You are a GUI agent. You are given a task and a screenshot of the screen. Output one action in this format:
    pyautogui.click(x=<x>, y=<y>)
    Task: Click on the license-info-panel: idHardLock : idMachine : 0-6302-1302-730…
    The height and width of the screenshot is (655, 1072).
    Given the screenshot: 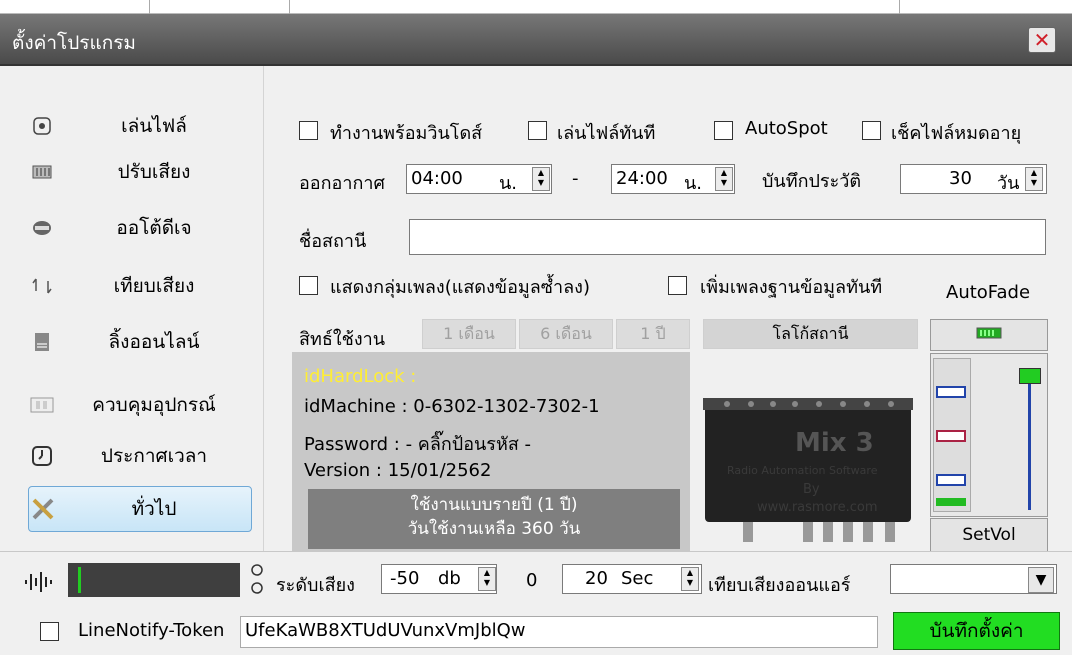 What is the action you would take?
    pyautogui.click(x=491, y=452)
    